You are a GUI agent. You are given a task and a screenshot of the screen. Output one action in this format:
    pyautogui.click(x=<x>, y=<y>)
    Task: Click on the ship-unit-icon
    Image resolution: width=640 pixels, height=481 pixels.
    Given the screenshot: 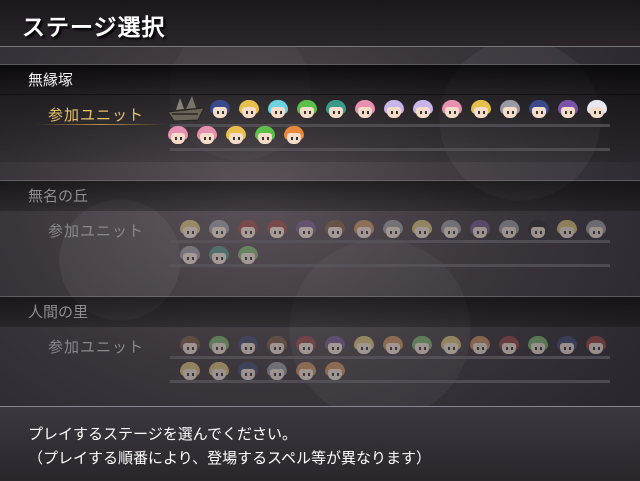 What is the action you would take?
    pyautogui.click(x=186, y=109)
    